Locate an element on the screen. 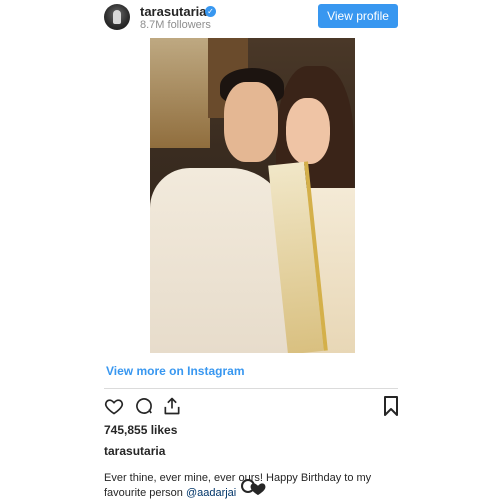 This screenshot has height=500, width=500. username-link: tarasutaria is located at coordinates (173, 11).